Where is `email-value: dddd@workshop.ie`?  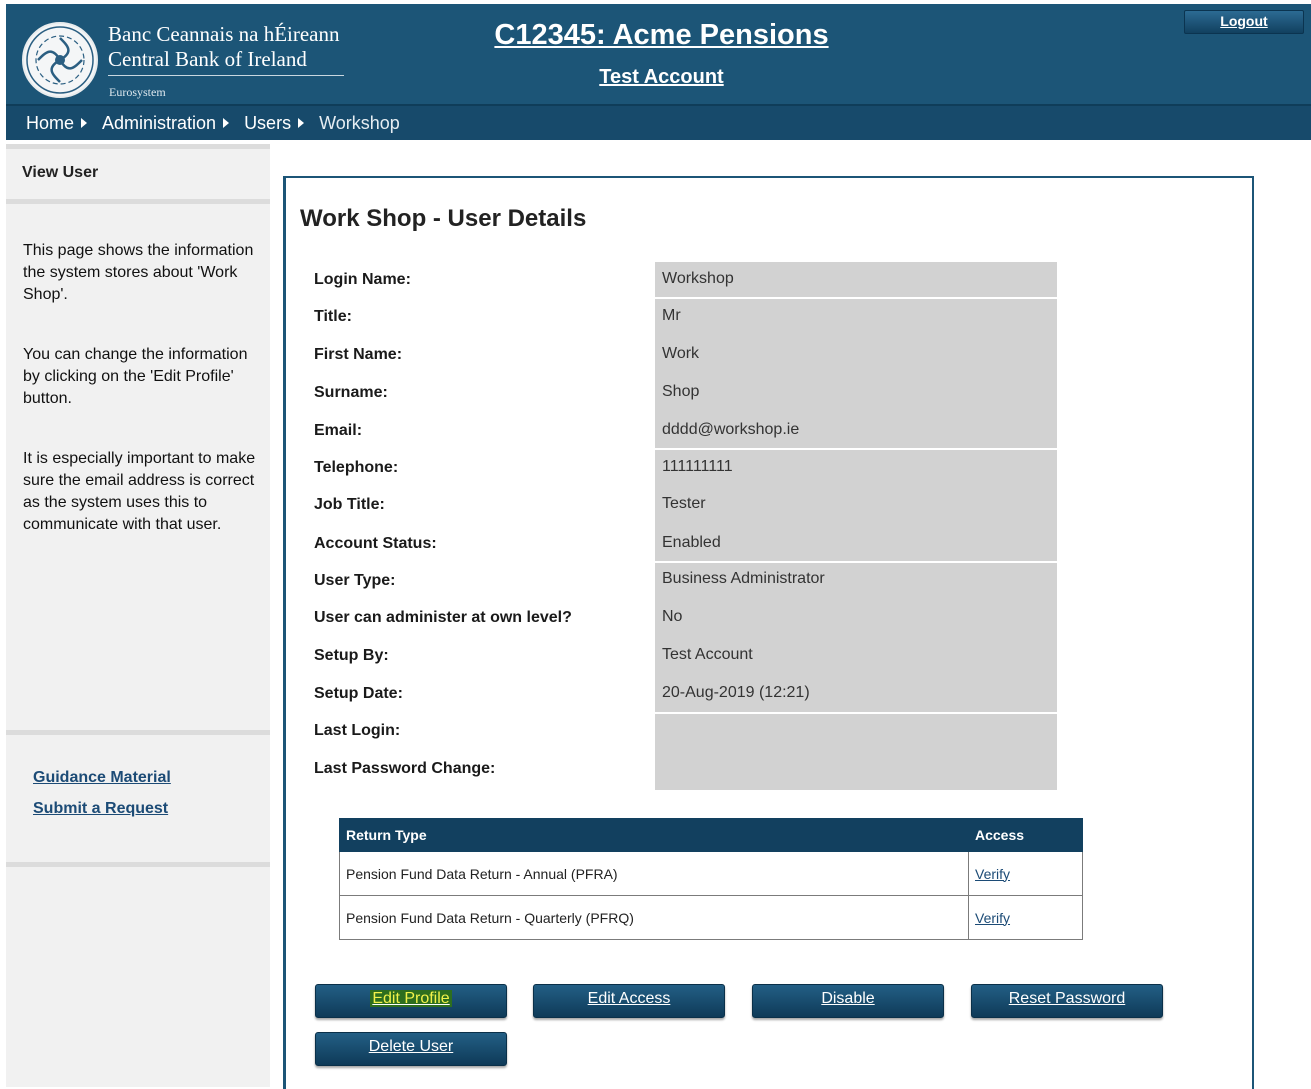
email-value: dddd@workshop.ie is located at coordinates (731, 429).